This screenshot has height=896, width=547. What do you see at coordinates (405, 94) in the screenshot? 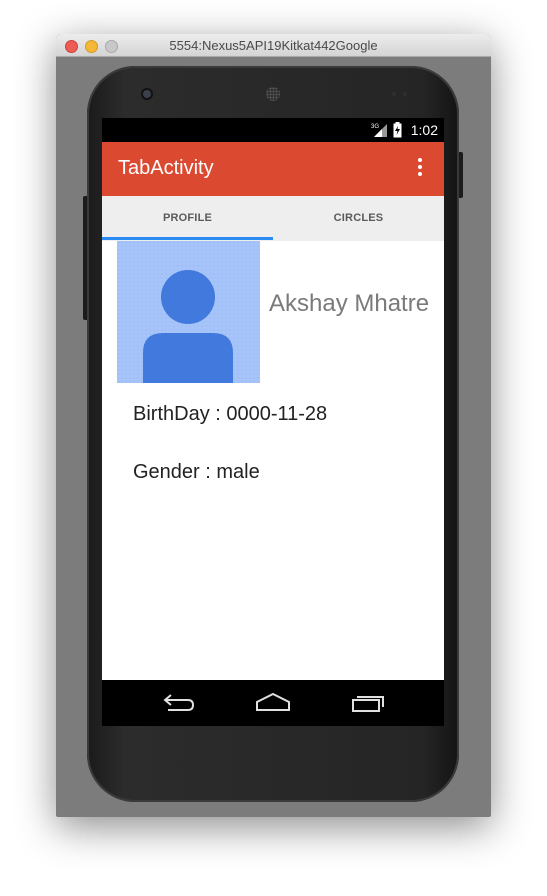
I see `light-sensor` at bounding box center [405, 94].